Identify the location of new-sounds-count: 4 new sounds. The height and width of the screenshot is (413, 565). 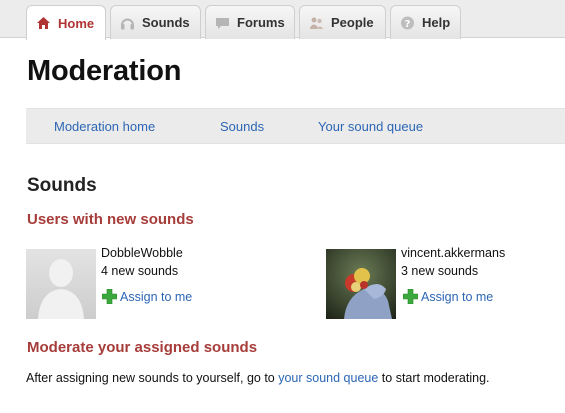
(140, 271).